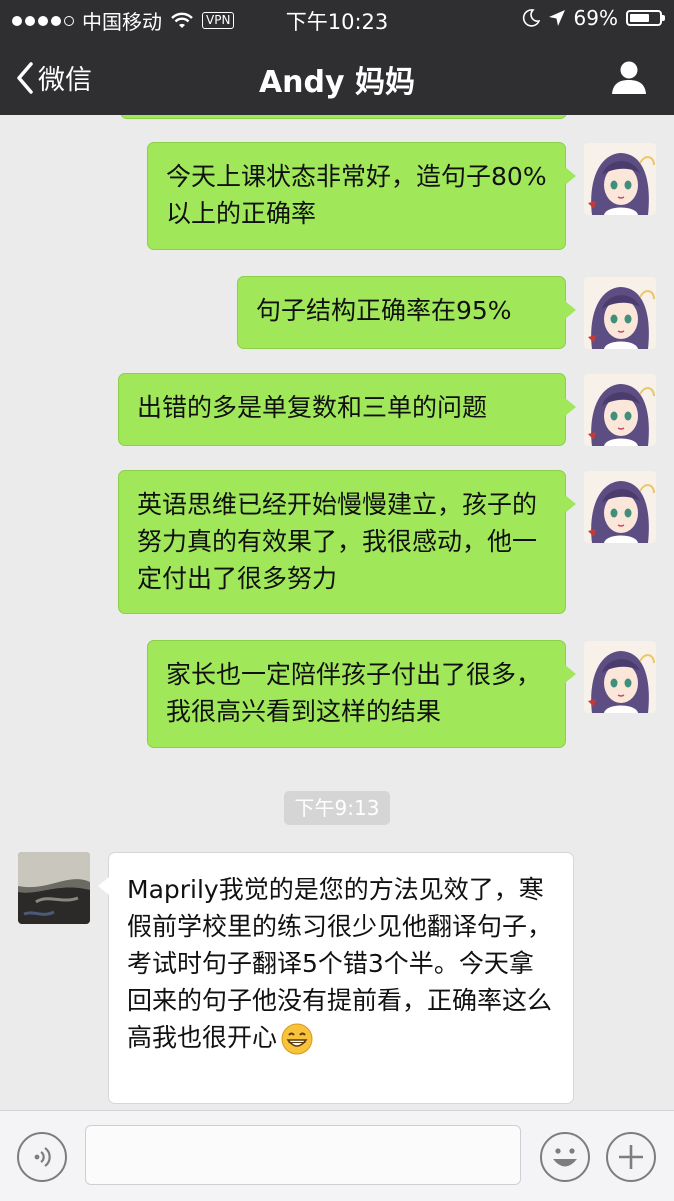 This screenshot has height=1201, width=674. I want to click on battery-percent: 69%, so click(595, 18).